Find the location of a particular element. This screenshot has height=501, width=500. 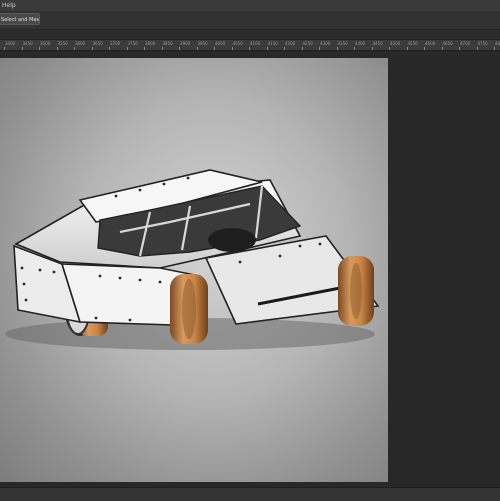

ruler-tick-label: 3900 is located at coordinates (185, 43).